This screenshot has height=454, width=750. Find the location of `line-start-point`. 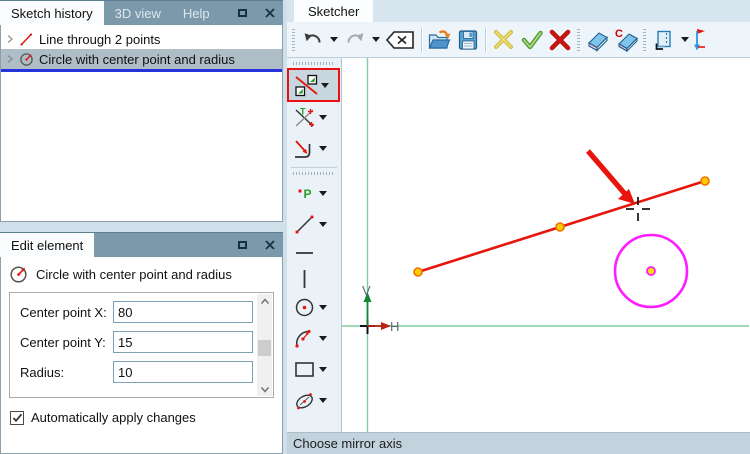

line-start-point is located at coordinates (418, 272).